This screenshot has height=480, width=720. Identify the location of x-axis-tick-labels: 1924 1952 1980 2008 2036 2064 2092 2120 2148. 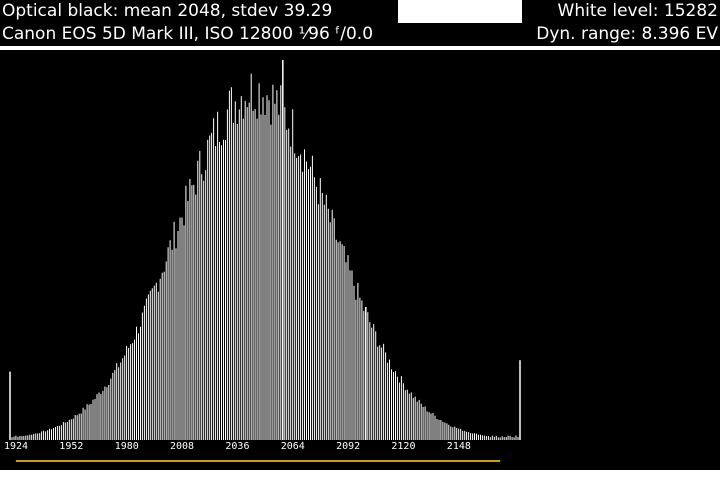
(237, 446).